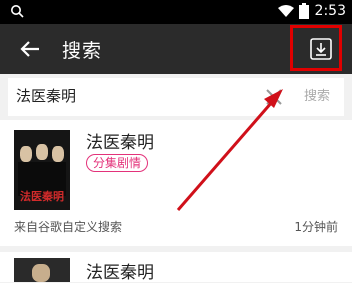 This screenshot has height=283, width=352. I want to click on poster-image: 法医秦明, so click(42, 170).